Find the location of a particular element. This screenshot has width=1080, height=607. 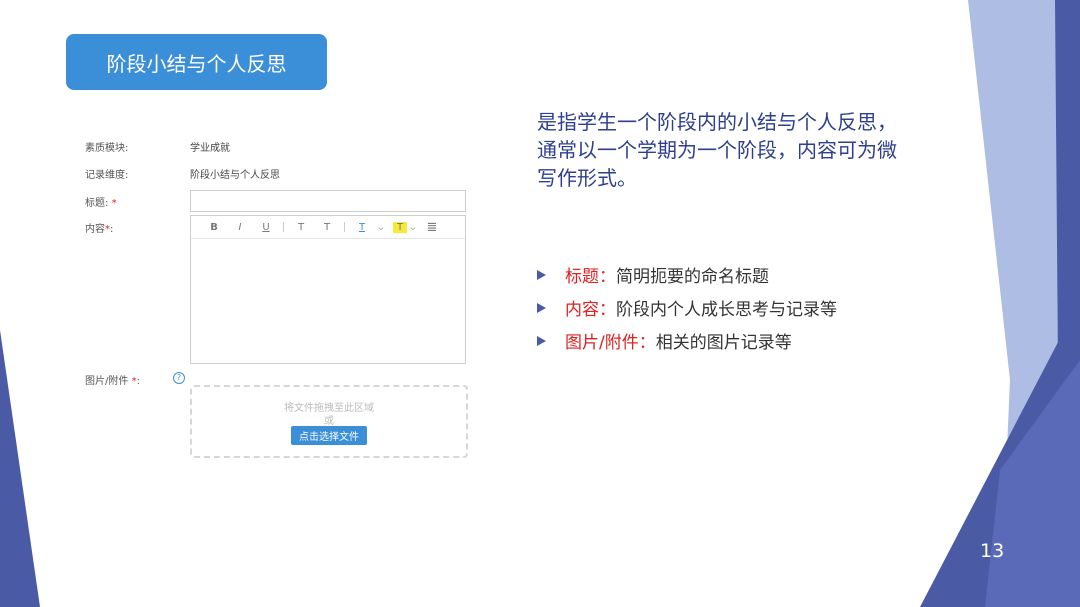

title-input is located at coordinates (328, 201).